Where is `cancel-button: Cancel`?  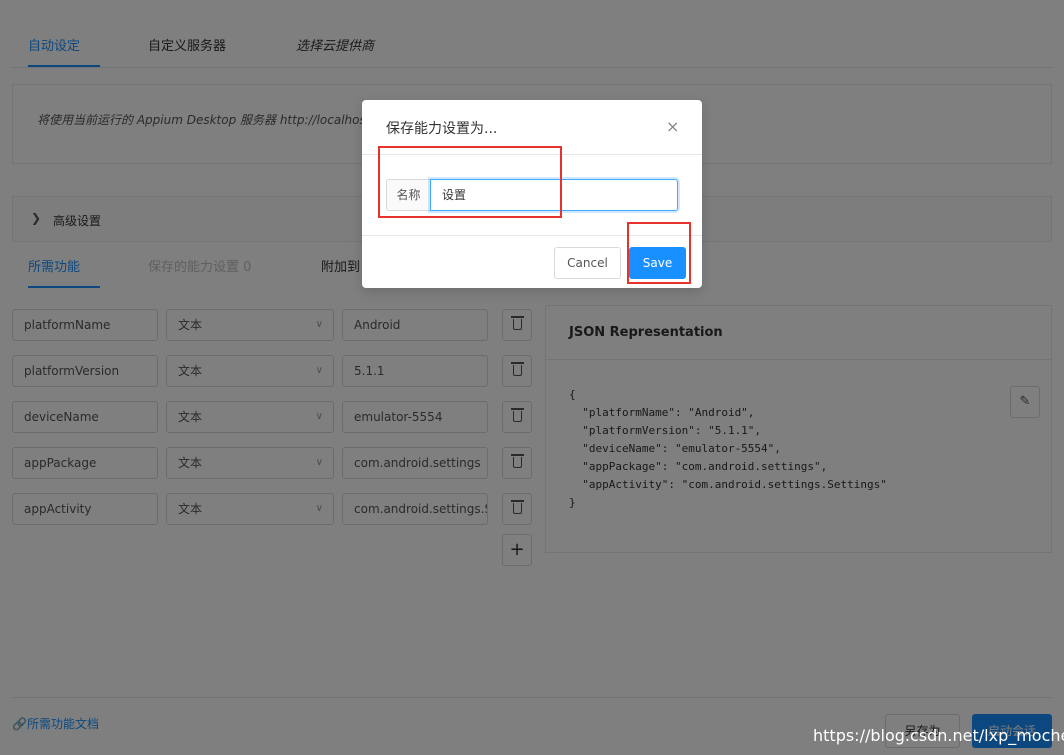 cancel-button: Cancel is located at coordinates (587, 263).